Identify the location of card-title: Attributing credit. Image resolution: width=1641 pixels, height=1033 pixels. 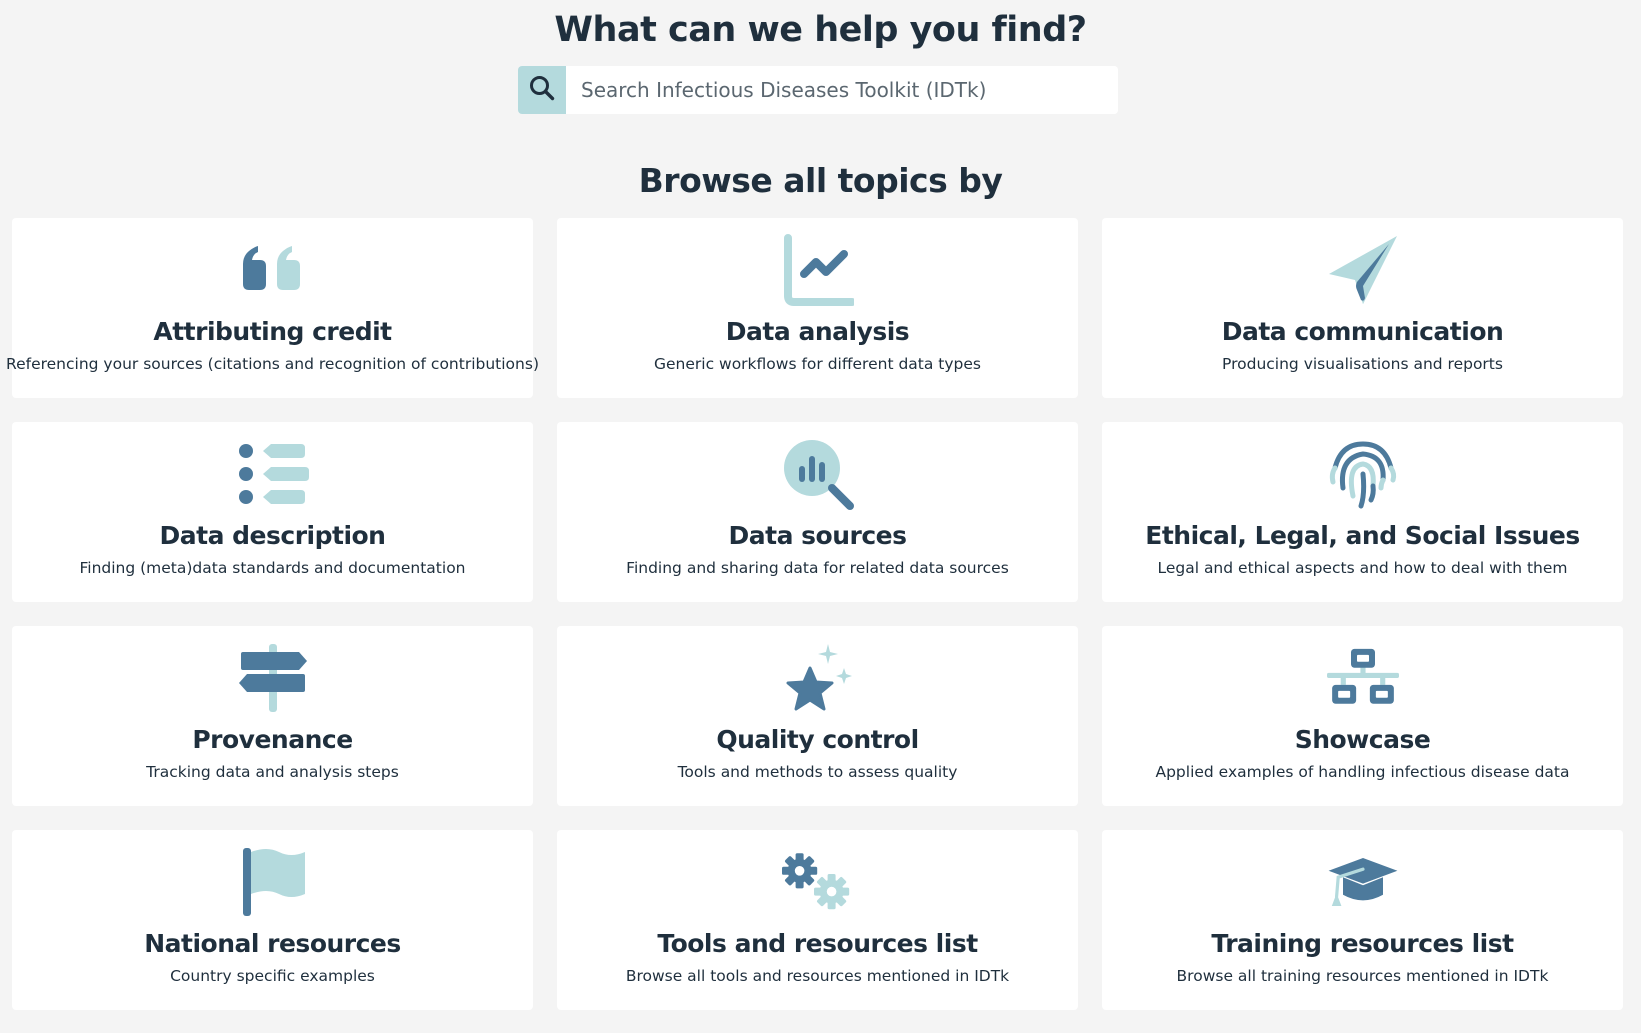
(272, 331).